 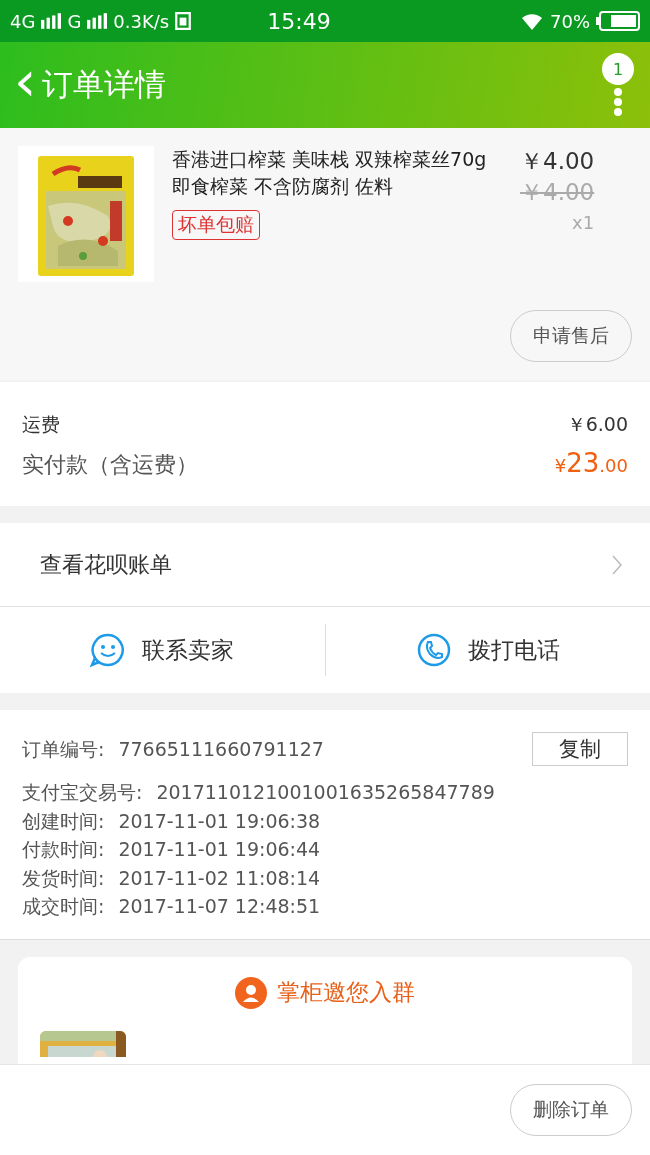 What do you see at coordinates (487, 650) in the screenshot?
I see `contact-button: 拨打电话` at bounding box center [487, 650].